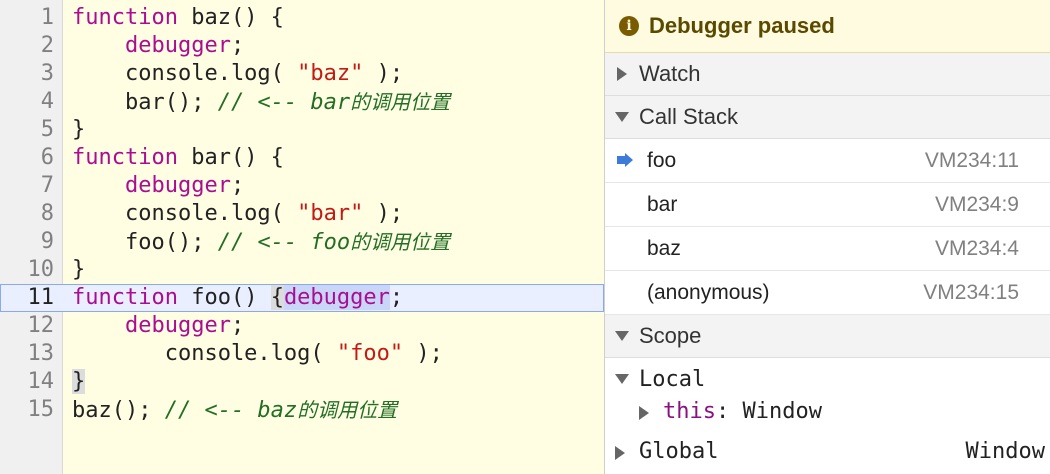 This screenshot has height=474, width=1050. Describe the element at coordinates (302, 18) in the screenshot. I see `code-line: 1 function baz() {` at that location.